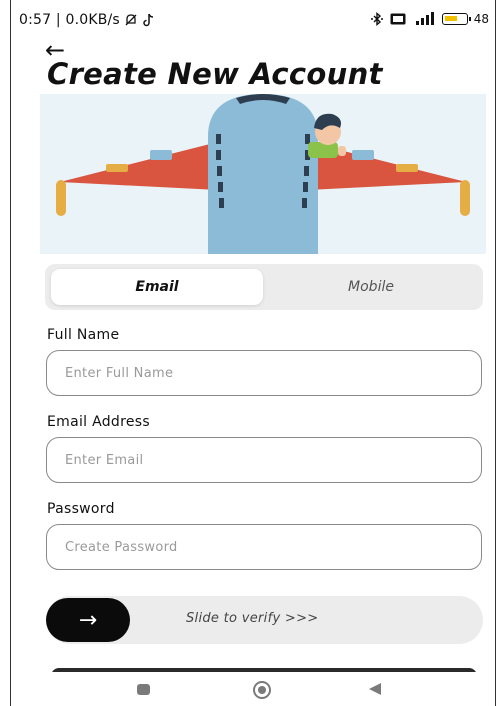 The width and height of the screenshot is (504, 706). What do you see at coordinates (398, 19) in the screenshot?
I see `volte-icon` at bounding box center [398, 19].